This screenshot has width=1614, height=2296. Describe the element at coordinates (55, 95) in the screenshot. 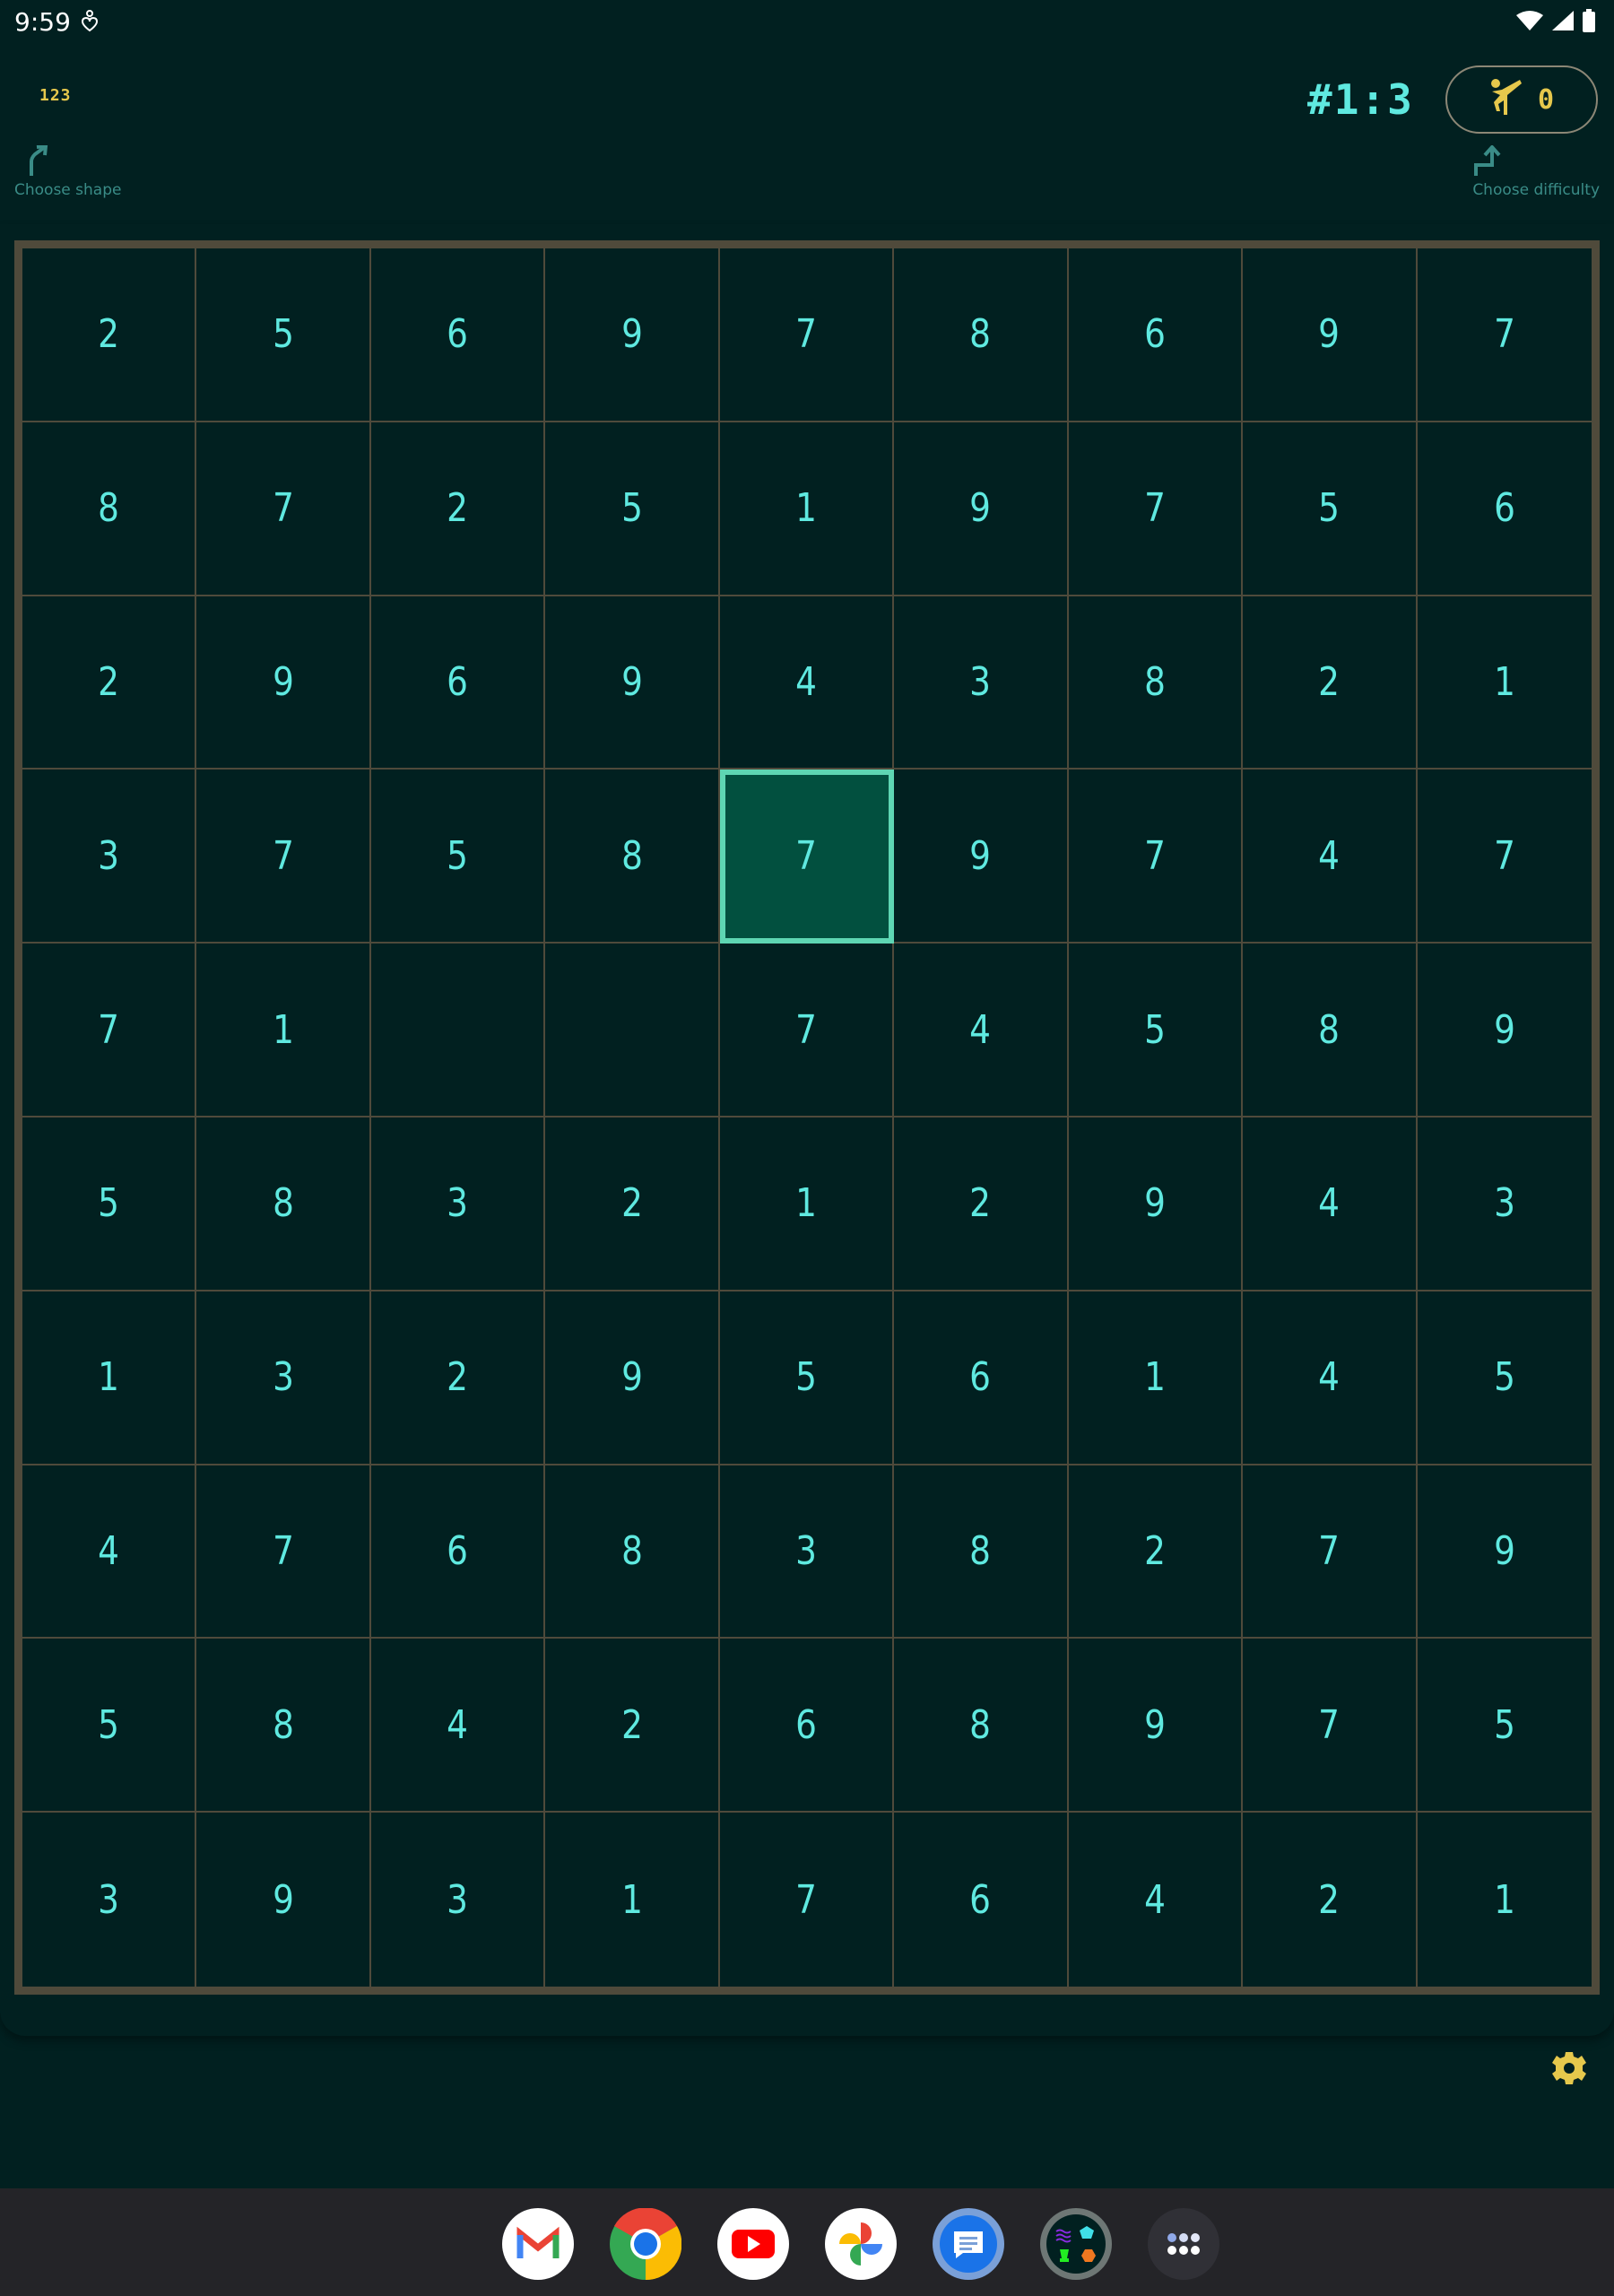

I see `shape-button: 123` at that location.